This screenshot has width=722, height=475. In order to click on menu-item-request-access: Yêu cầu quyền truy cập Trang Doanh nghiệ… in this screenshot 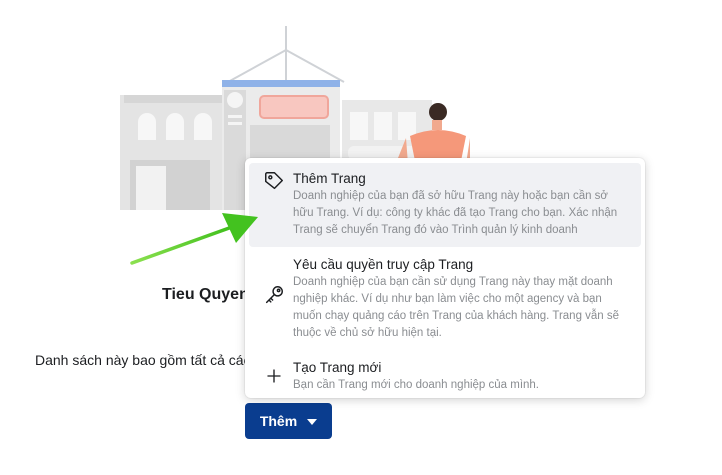, I will do `click(445, 299)`.